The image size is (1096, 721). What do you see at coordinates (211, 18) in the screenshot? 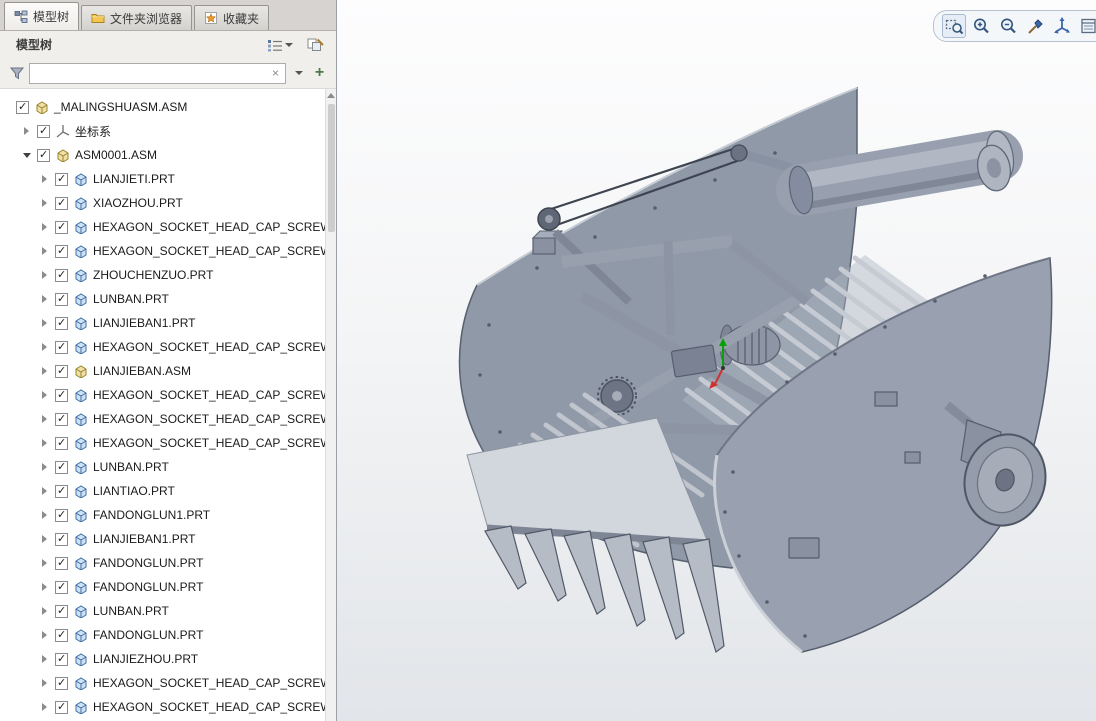
I see `favorites-icon` at bounding box center [211, 18].